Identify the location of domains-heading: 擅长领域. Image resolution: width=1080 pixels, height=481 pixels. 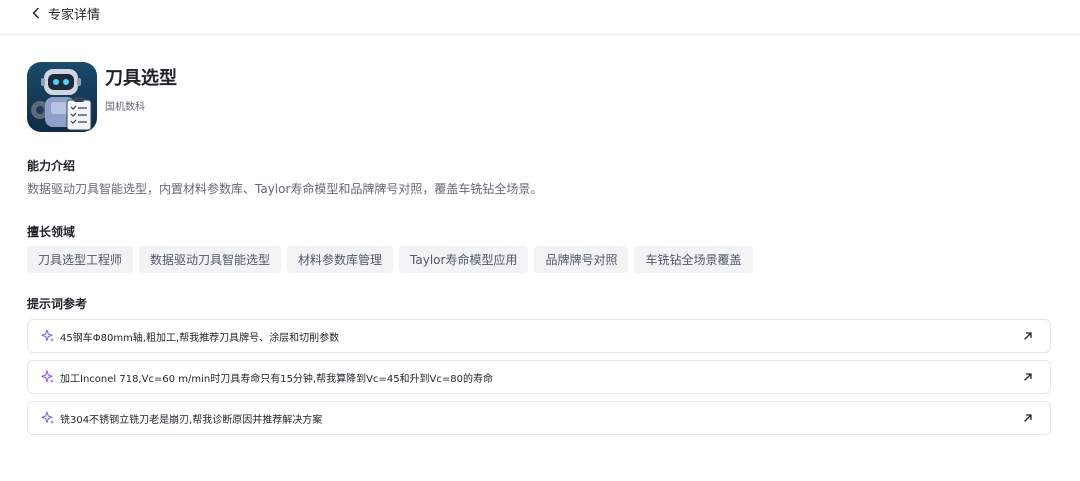
(51, 232).